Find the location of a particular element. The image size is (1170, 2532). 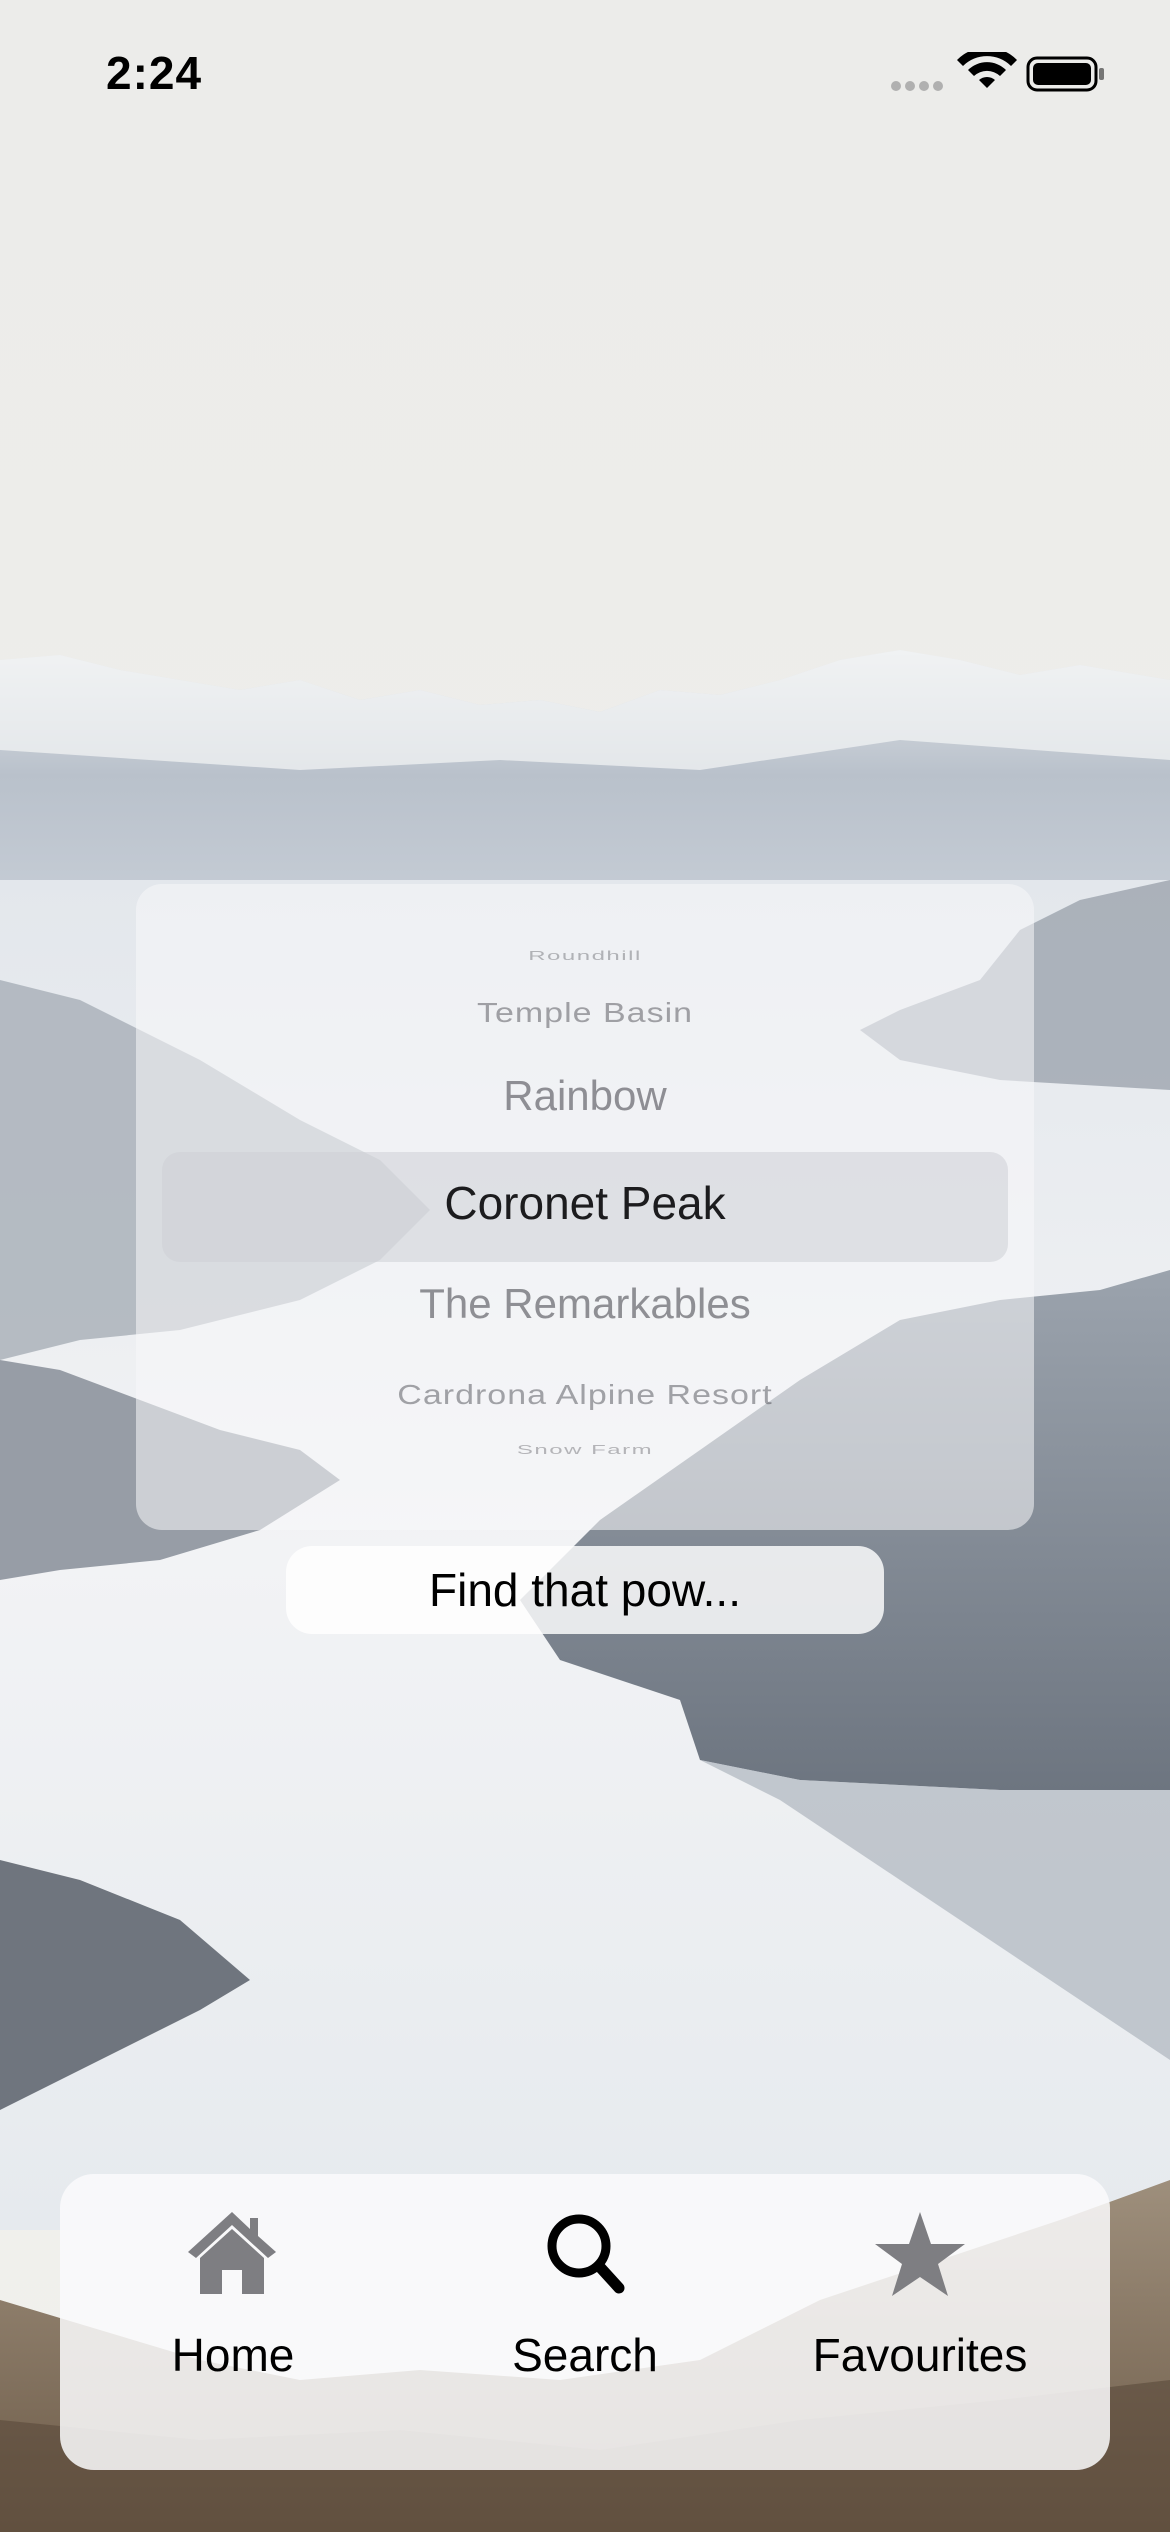

wifi-icon is located at coordinates (987, 67).